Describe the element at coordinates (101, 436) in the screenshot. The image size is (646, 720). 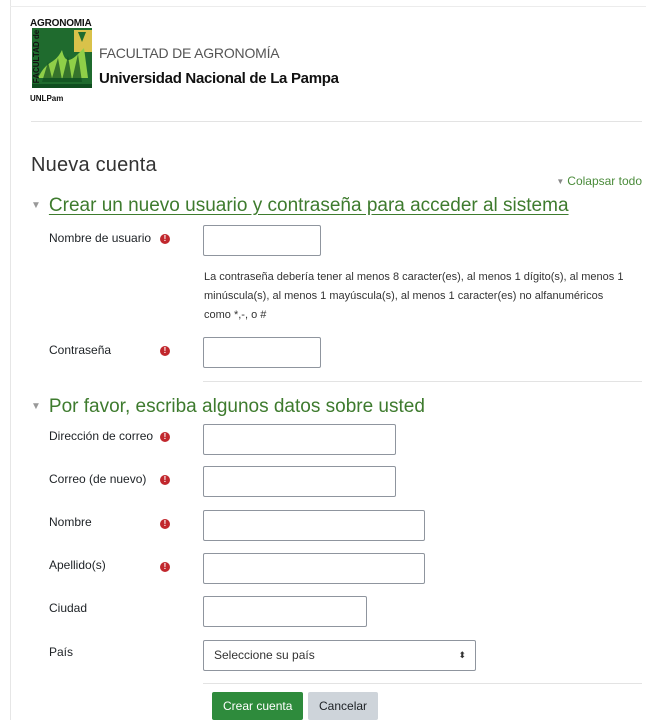
I see `email-label: Dirección de correo` at that location.